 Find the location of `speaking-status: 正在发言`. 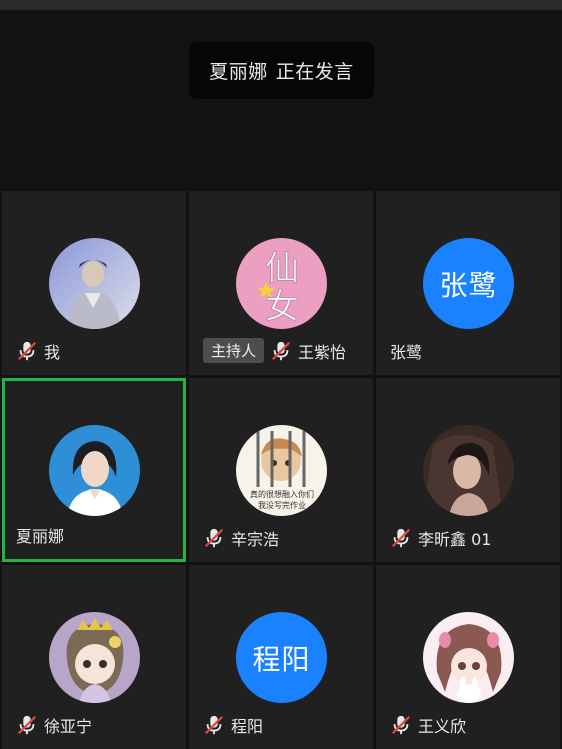

speaking-status: 正在发言 is located at coordinates (314, 72).